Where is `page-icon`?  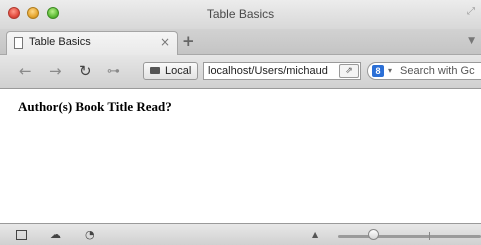
page-icon is located at coordinates (18, 43).